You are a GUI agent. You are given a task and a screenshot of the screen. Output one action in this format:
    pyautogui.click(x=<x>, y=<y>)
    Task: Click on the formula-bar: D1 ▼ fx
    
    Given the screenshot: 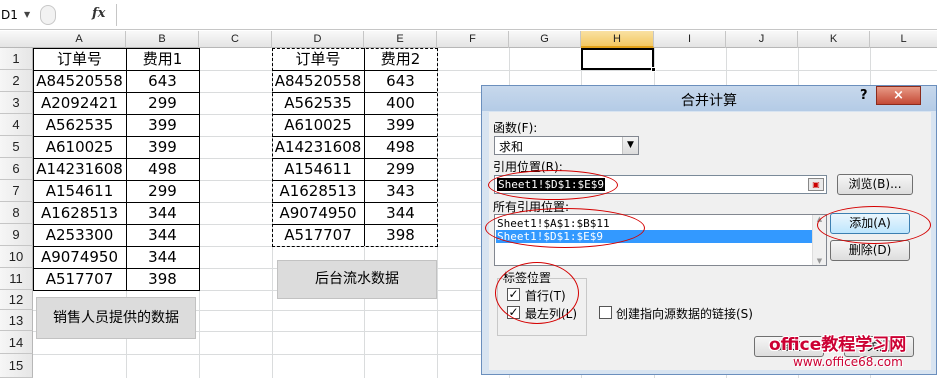 What is the action you would take?
    pyautogui.click(x=468, y=15)
    